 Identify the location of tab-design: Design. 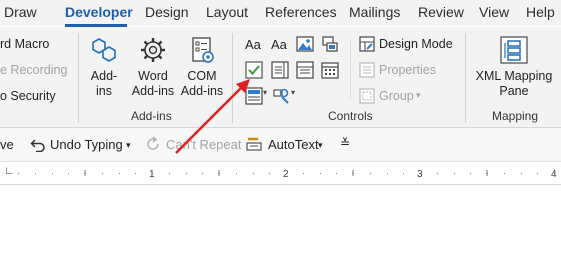
(167, 12).